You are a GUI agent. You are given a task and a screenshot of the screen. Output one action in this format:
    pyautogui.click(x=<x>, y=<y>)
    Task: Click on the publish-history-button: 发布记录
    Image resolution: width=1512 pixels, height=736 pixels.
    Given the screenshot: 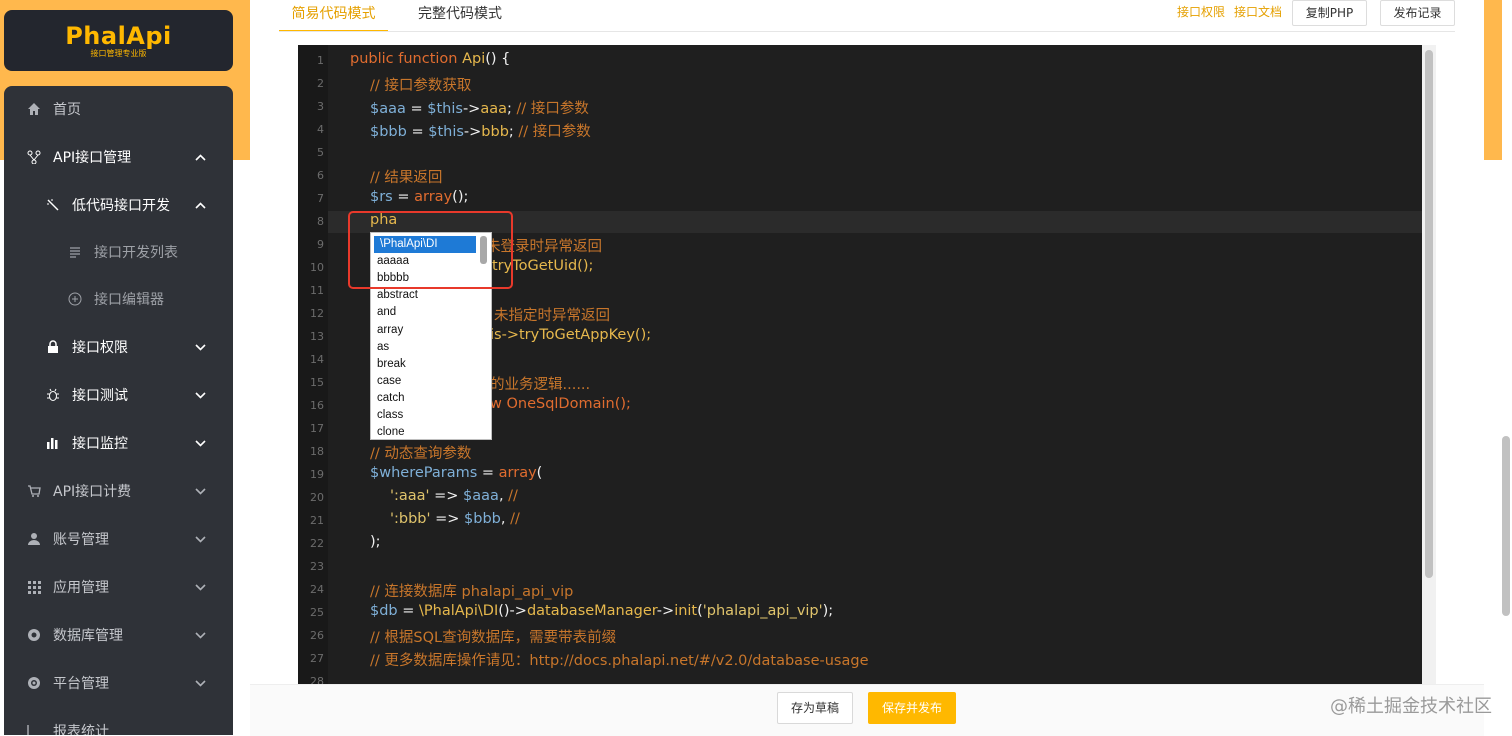 What is the action you would take?
    pyautogui.click(x=1417, y=13)
    